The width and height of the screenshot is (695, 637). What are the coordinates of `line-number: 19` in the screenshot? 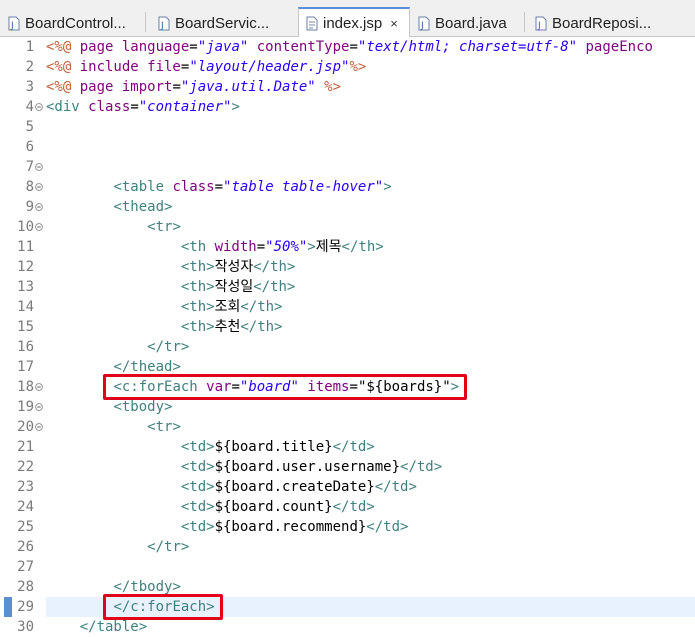 It's located at (25, 407).